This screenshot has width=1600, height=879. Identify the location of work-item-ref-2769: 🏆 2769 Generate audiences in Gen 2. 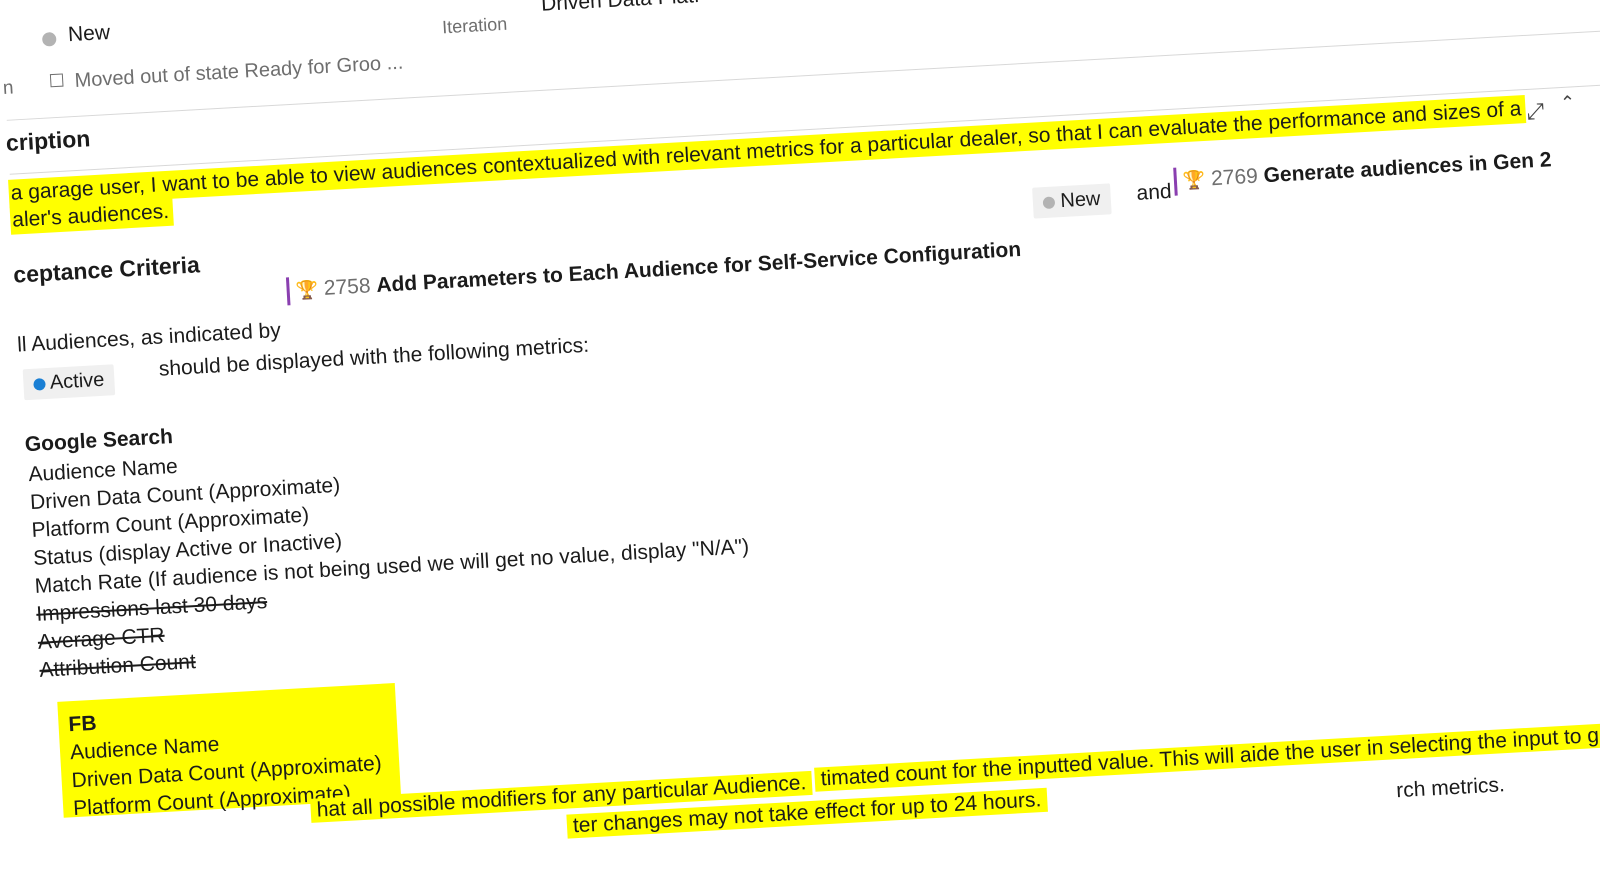
(1362, 171).